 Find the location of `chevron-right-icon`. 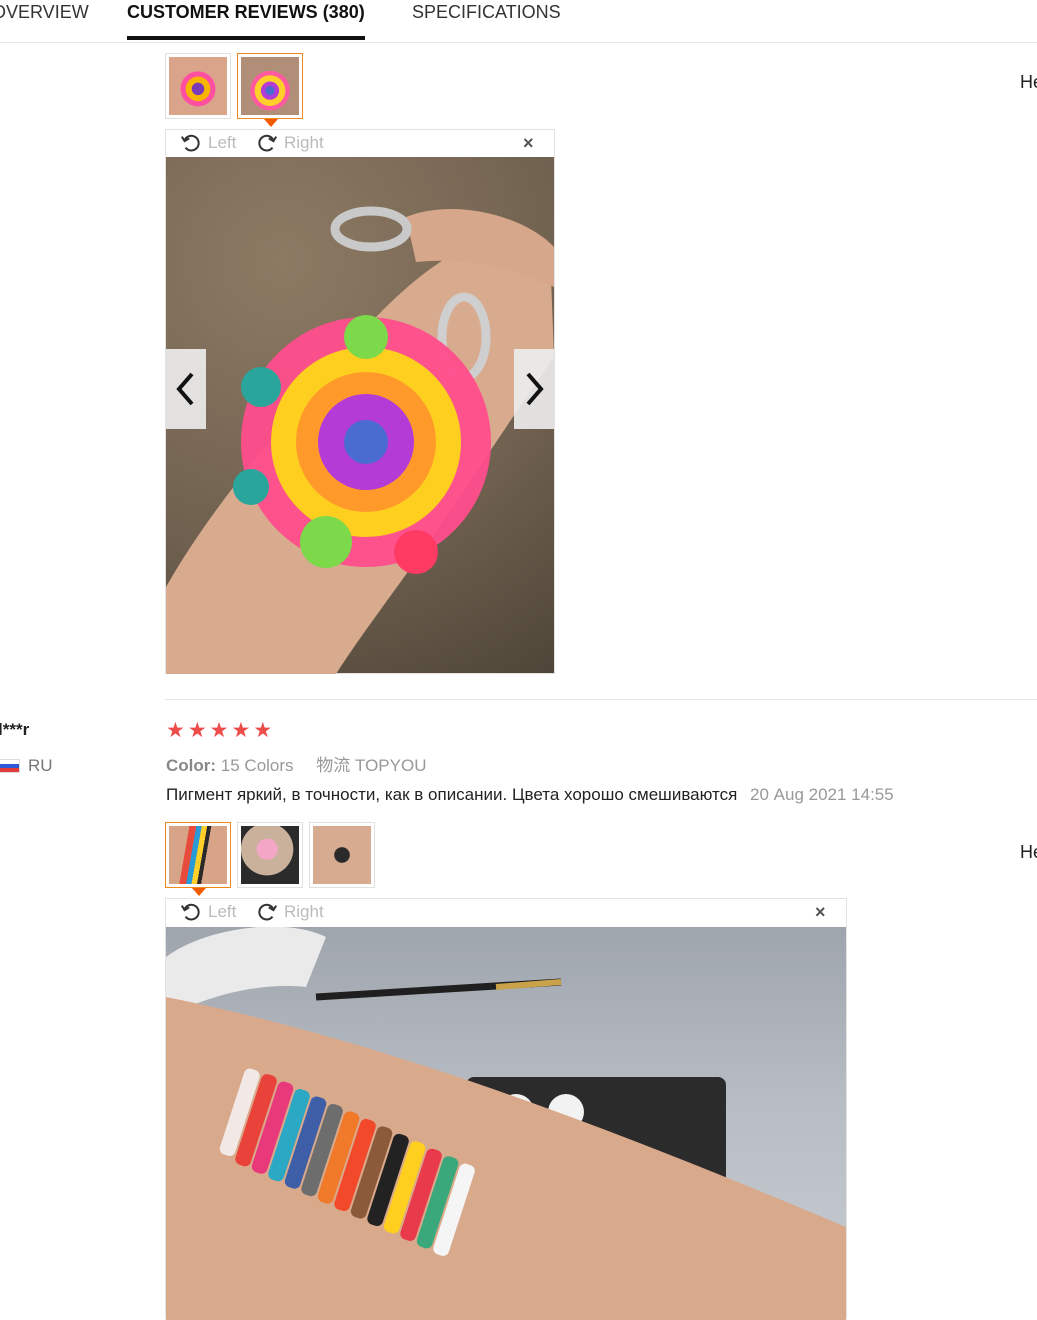

chevron-right-icon is located at coordinates (535, 389).